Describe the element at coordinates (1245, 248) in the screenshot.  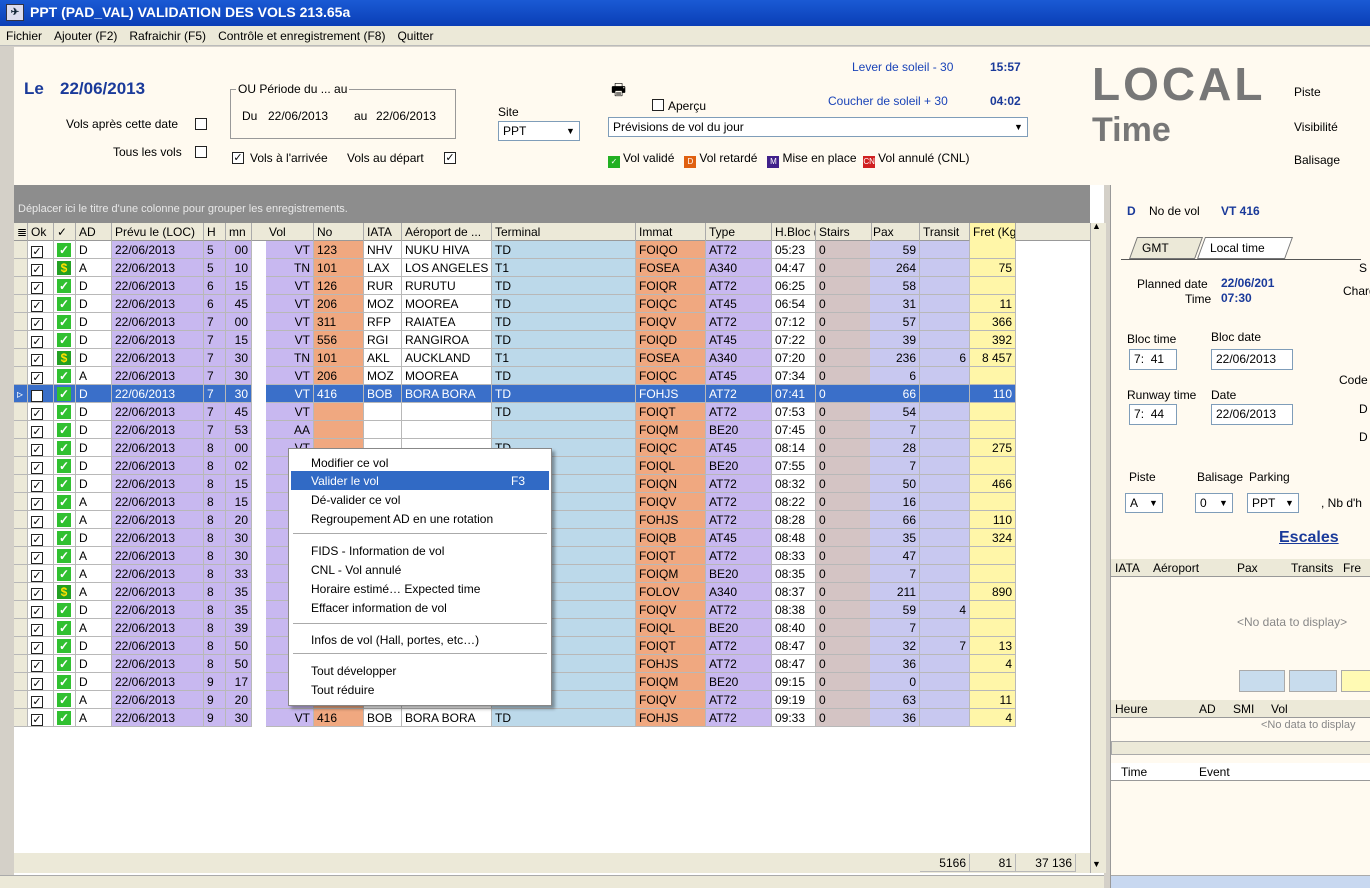
I see `tab-local-time: Local time` at that location.